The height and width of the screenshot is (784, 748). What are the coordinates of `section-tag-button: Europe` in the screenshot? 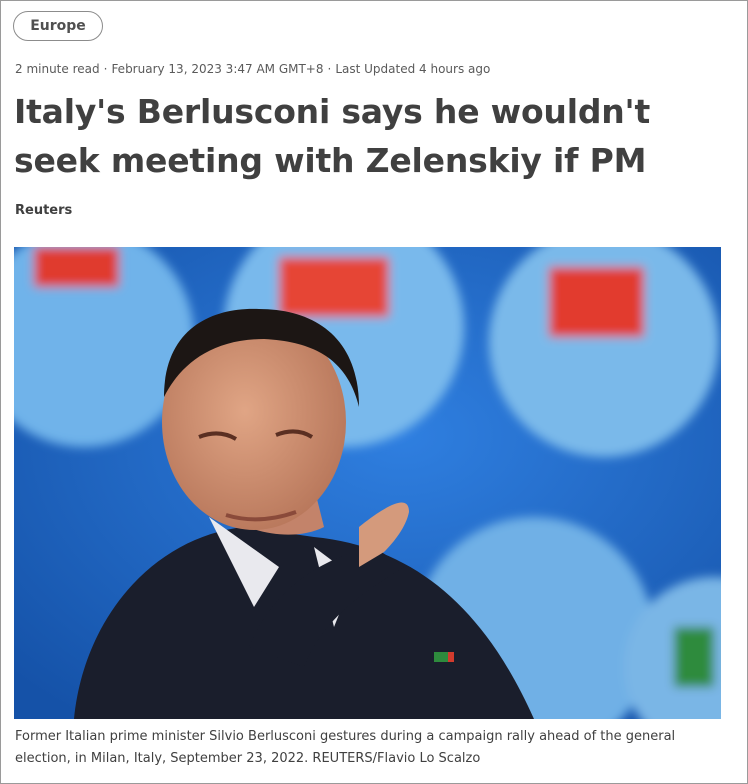 It's located at (58, 26).